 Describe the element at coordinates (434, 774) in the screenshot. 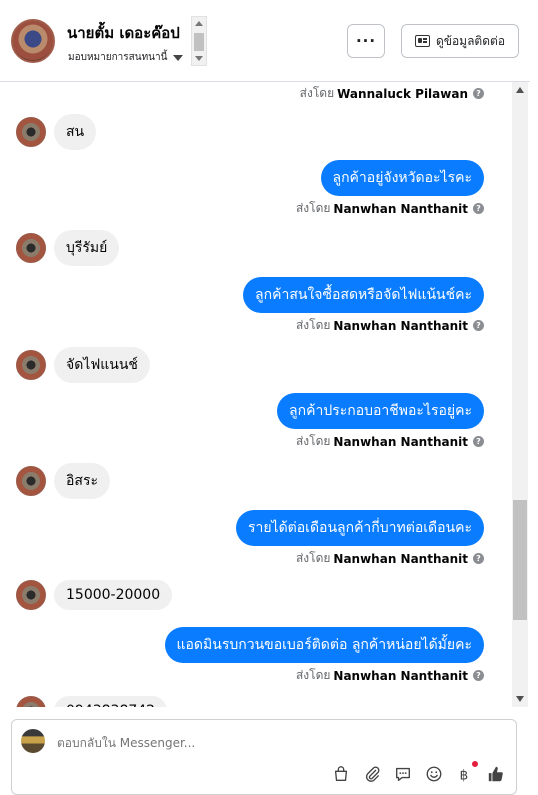

I see `emoji-icon` at that location.